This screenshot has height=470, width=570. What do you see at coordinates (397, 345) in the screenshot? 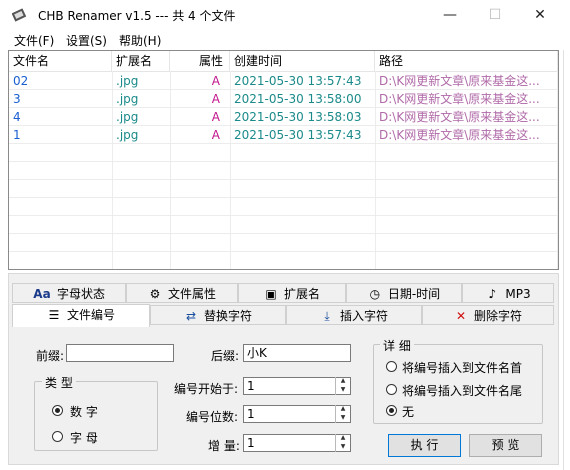
I see `detail-group-title: 详 细` at bounding box center [397, 345].